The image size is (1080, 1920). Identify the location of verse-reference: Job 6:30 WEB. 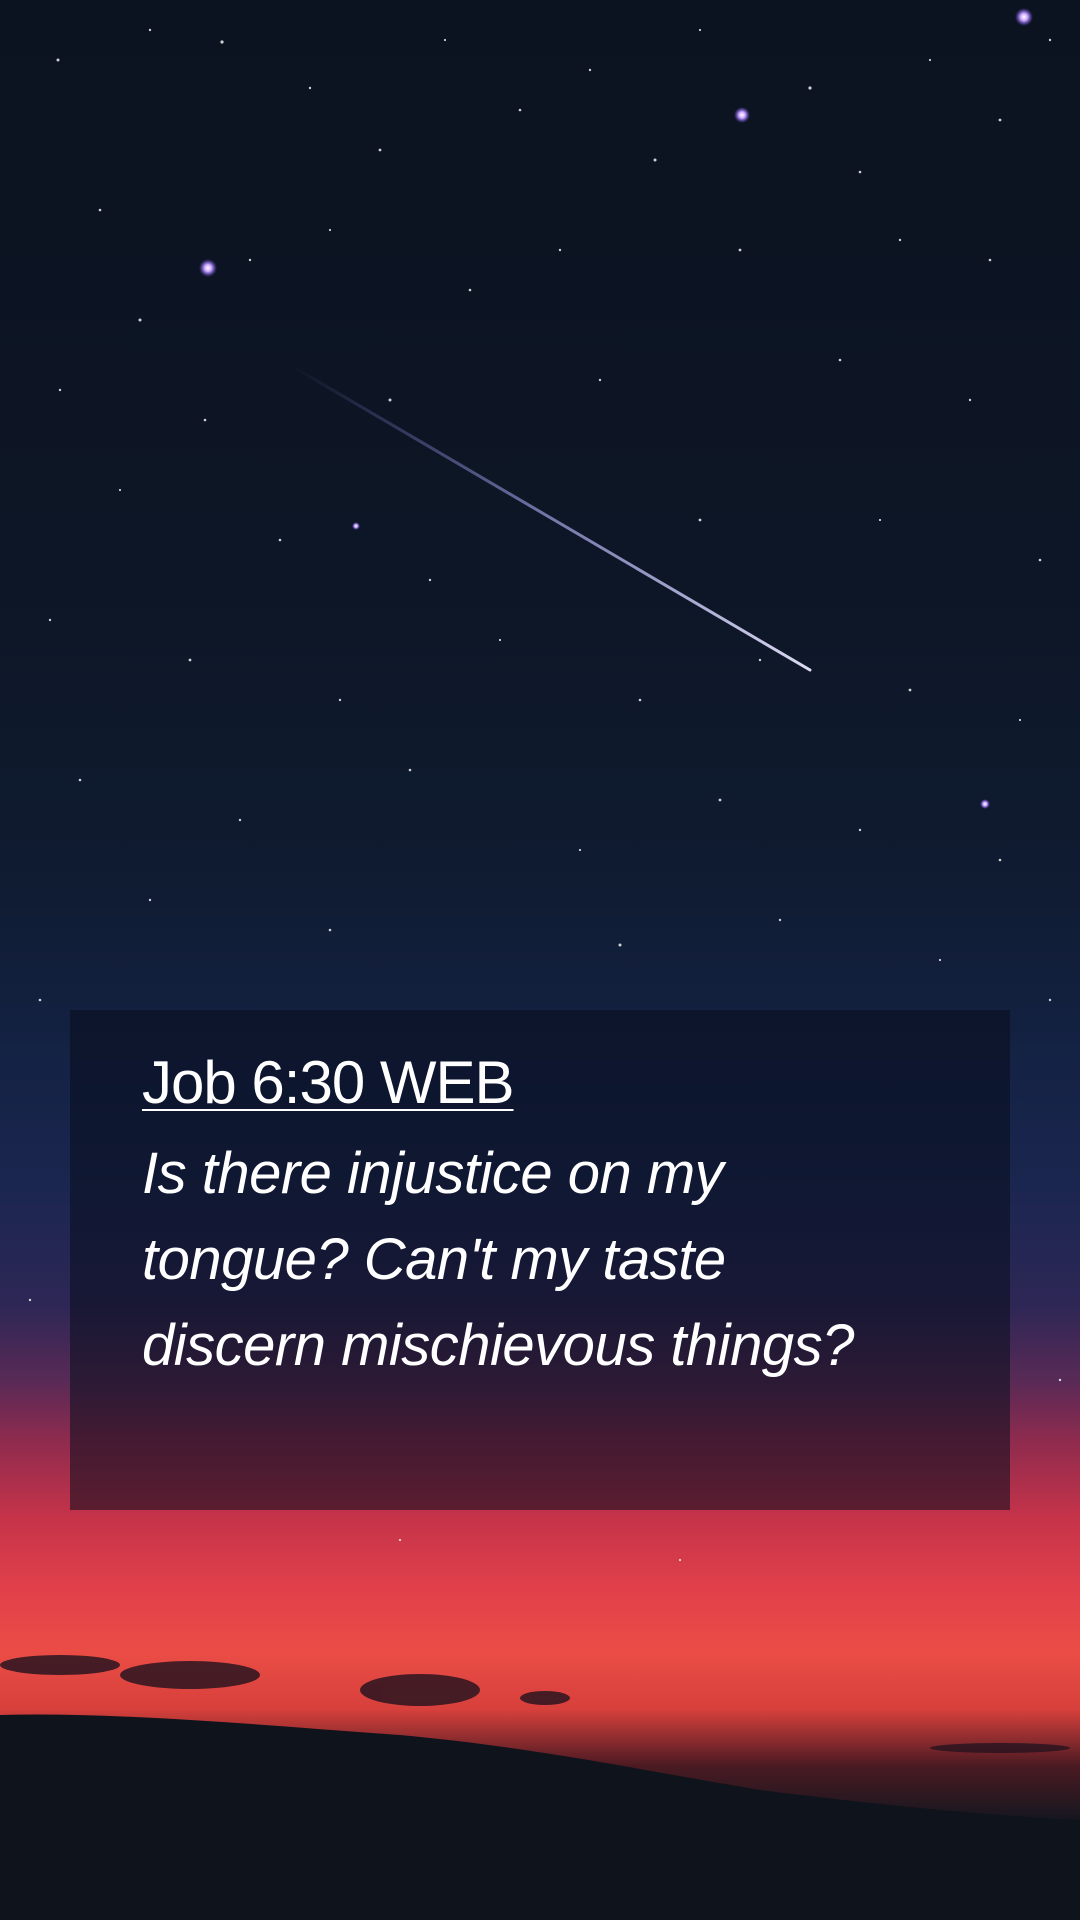
(328, 1082).